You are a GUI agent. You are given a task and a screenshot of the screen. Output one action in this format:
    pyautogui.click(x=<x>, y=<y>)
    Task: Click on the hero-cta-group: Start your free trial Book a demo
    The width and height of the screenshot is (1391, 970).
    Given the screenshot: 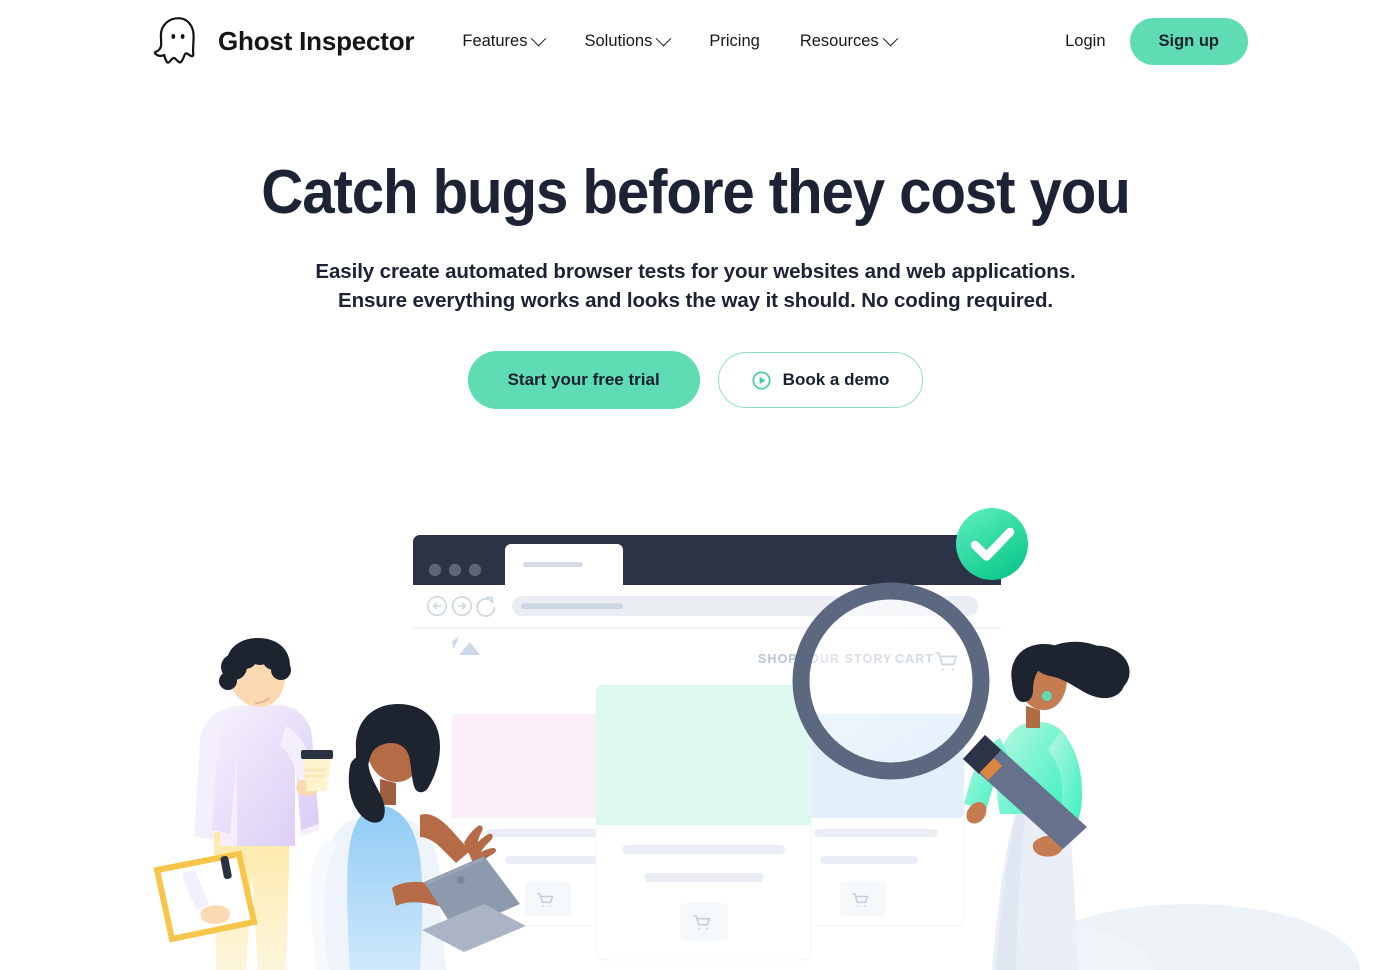 What is the action you would take?
    pyautogui.click(x=695, y=380)
    